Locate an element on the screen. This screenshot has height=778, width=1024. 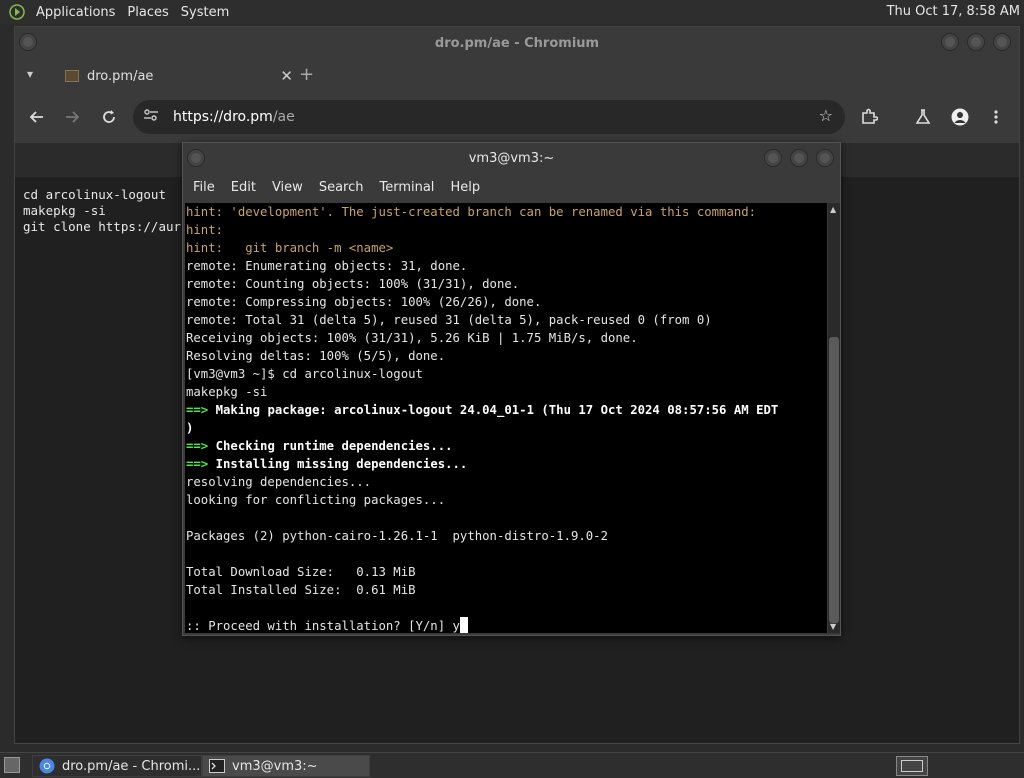
taskbar-item-terminal: vm3@vm3:~ is located at coordinates (286, 766).